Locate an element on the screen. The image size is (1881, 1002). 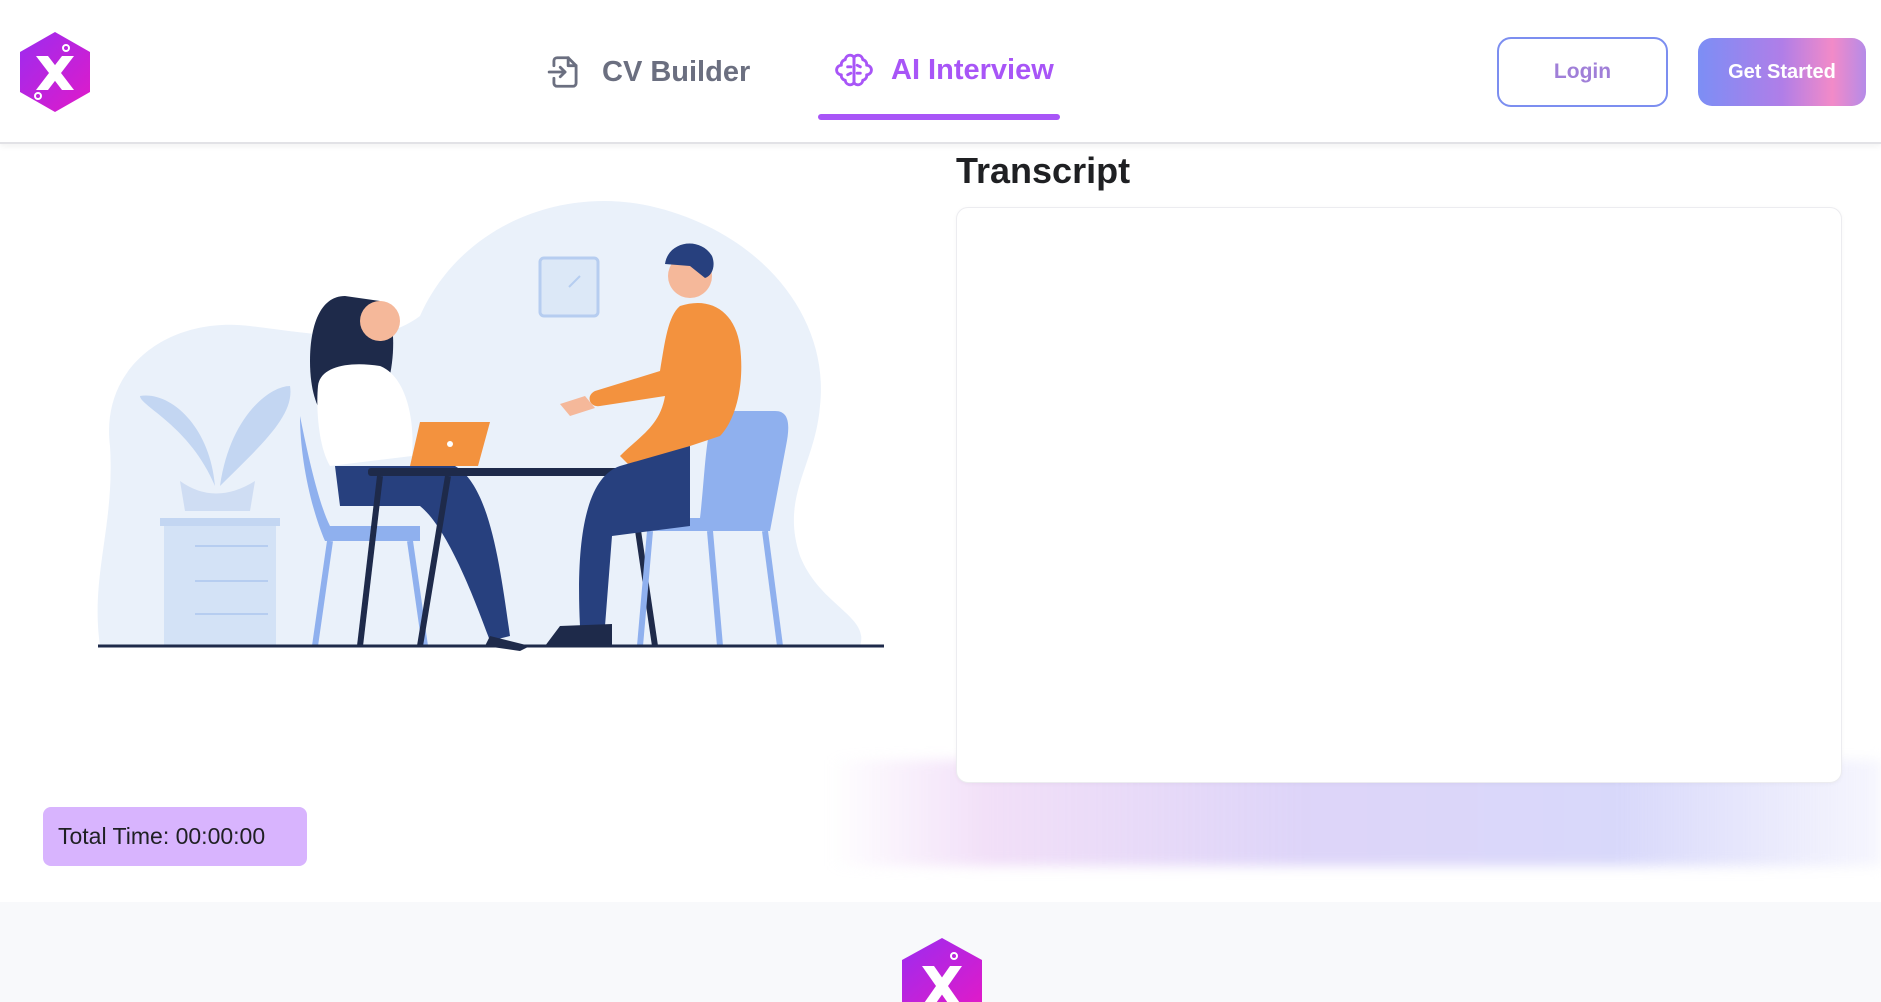
nav-tab-ai-interview: AI Interview is located at coordinates (944, 70).